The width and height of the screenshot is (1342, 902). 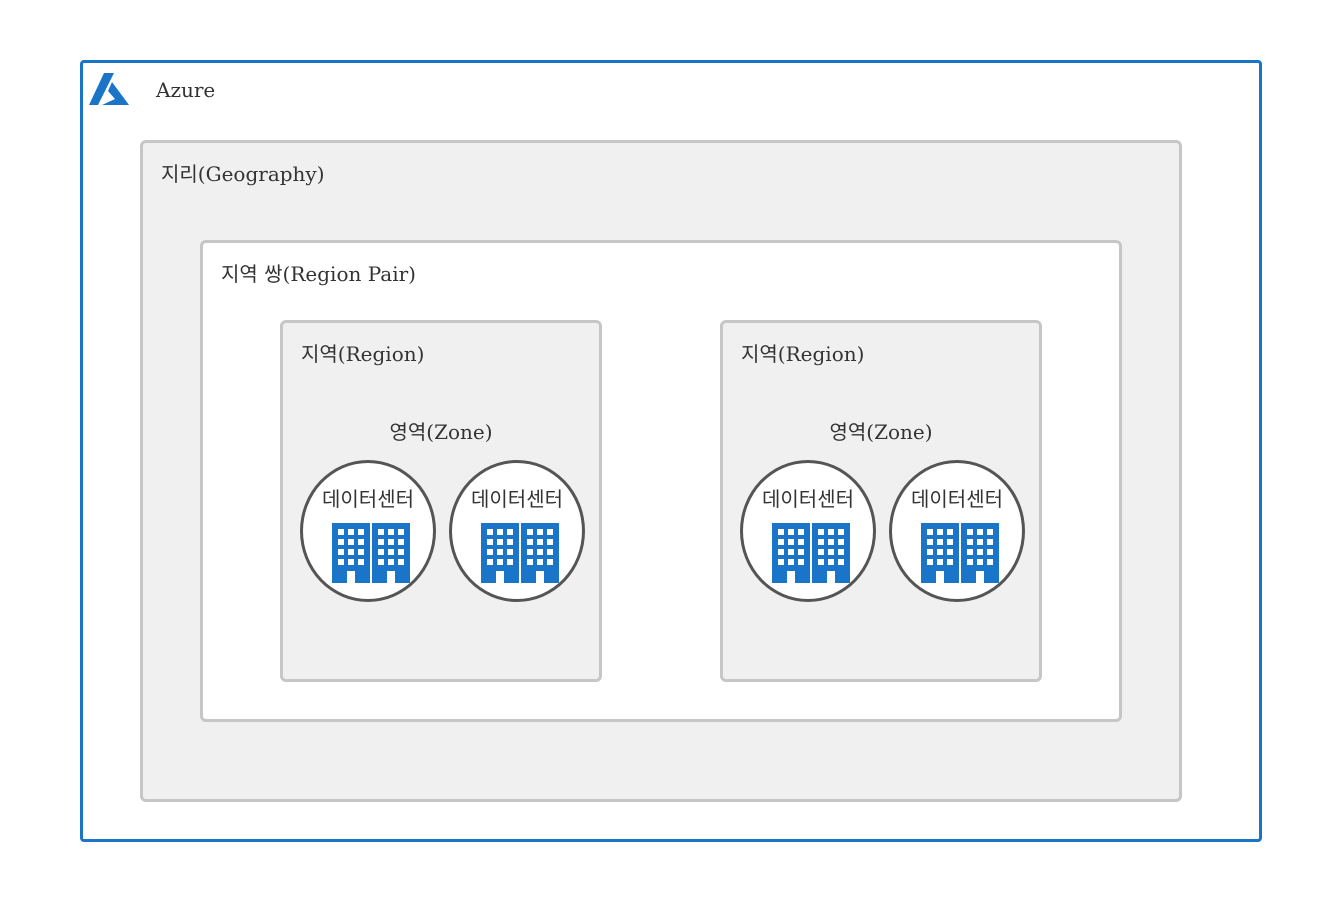 What do you see at coordinates (243, 174) in the screenshot?
I see `geography-title: 지리(Geography)` at bounding box center [243, 174].